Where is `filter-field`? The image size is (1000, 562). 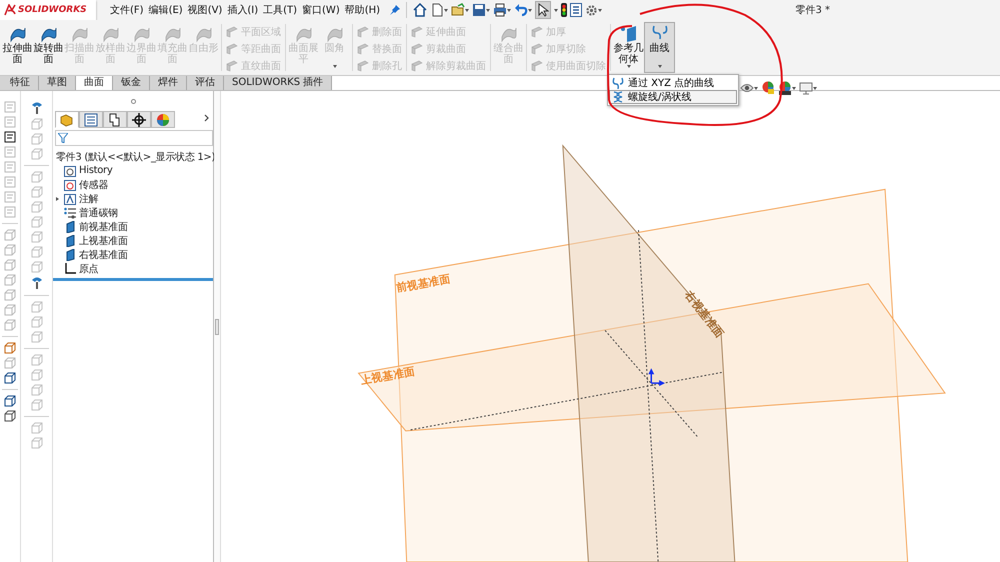
filter-field is located at coordinates (134, 138).